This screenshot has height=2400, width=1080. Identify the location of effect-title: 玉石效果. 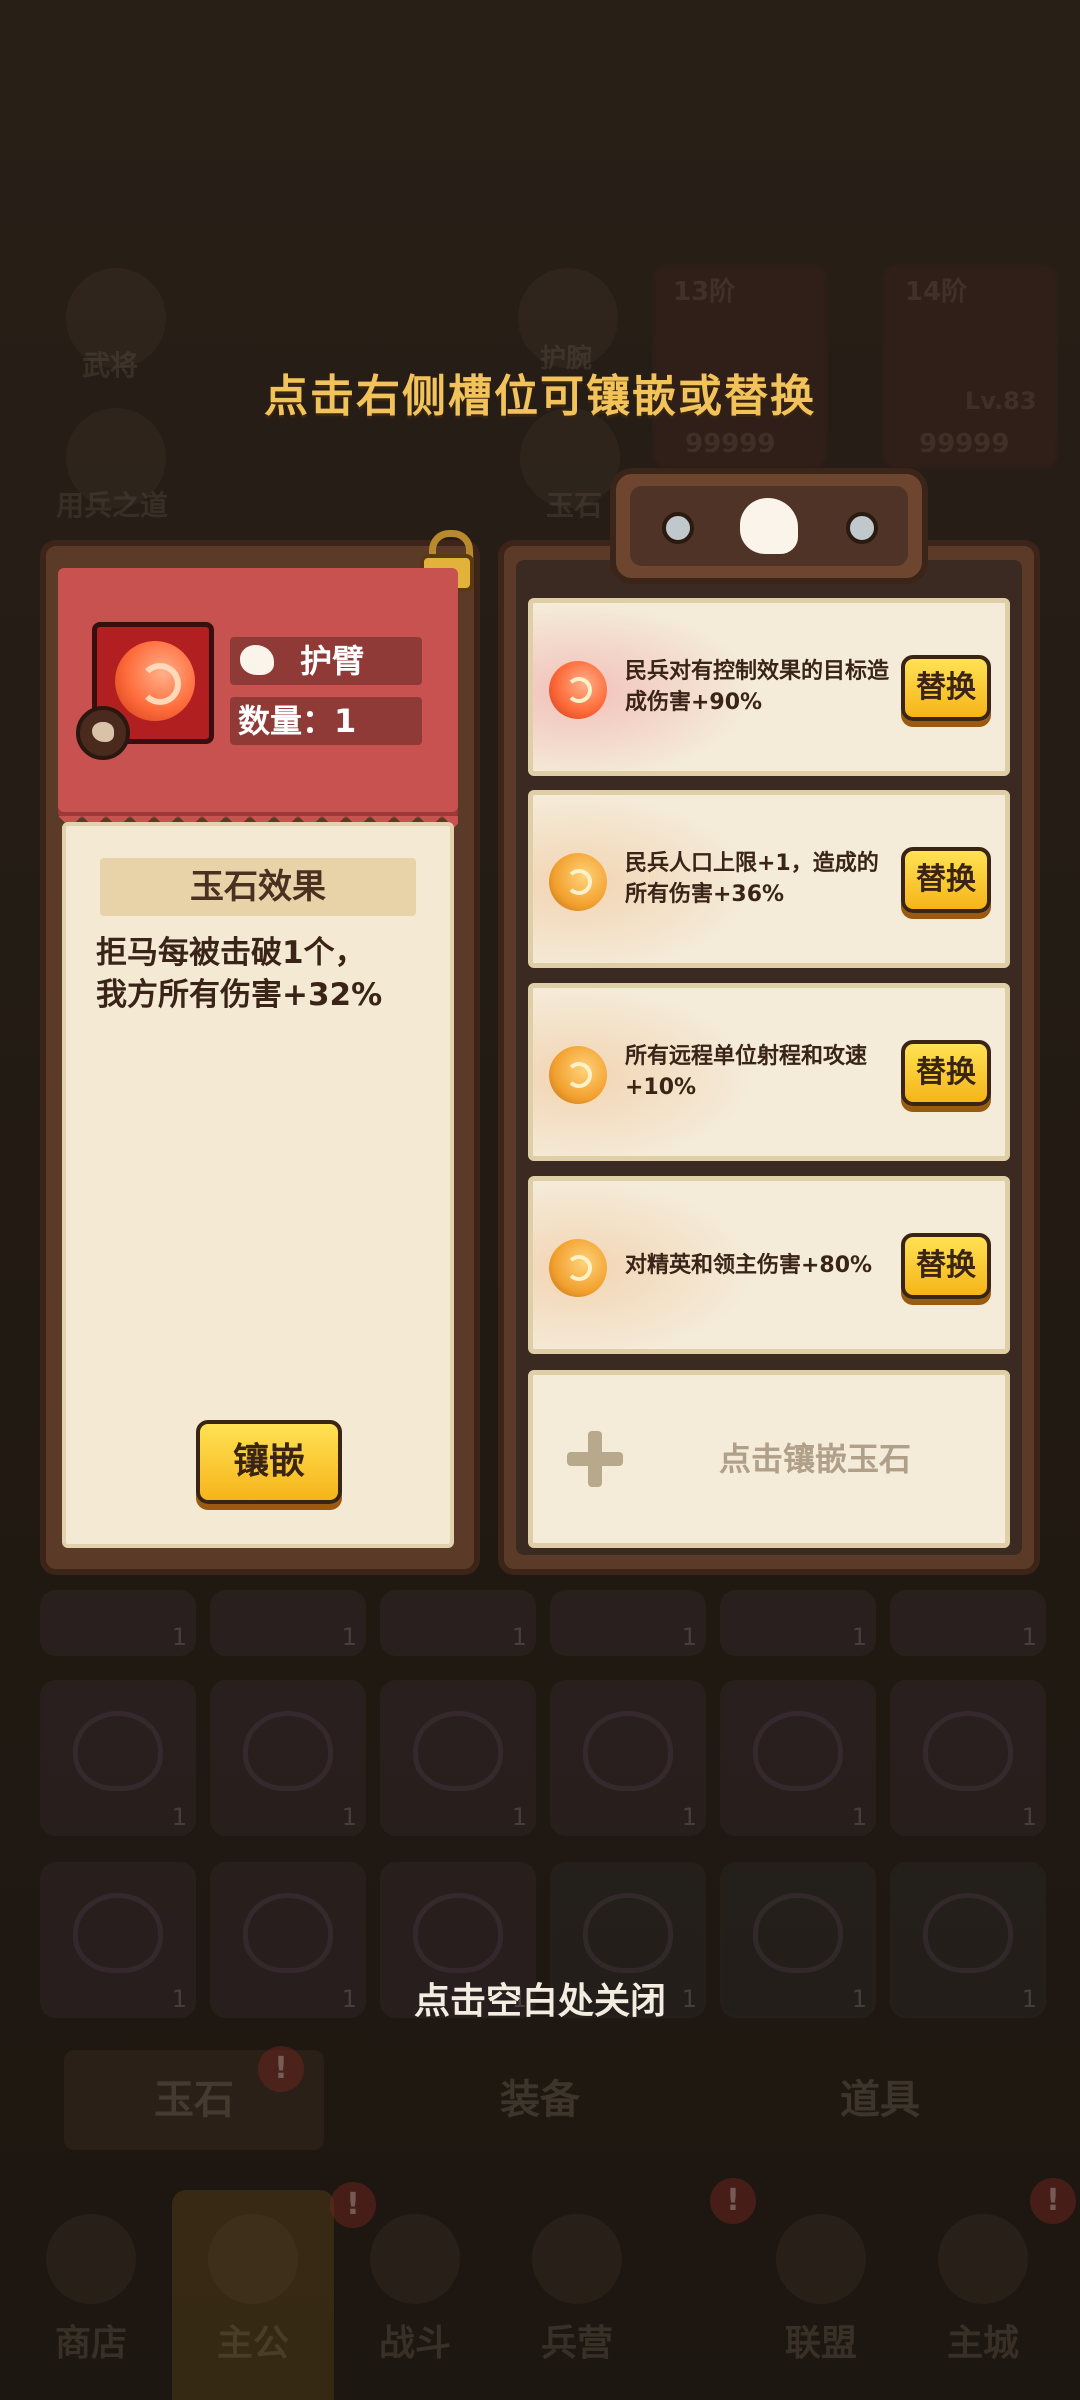
(258, 887).